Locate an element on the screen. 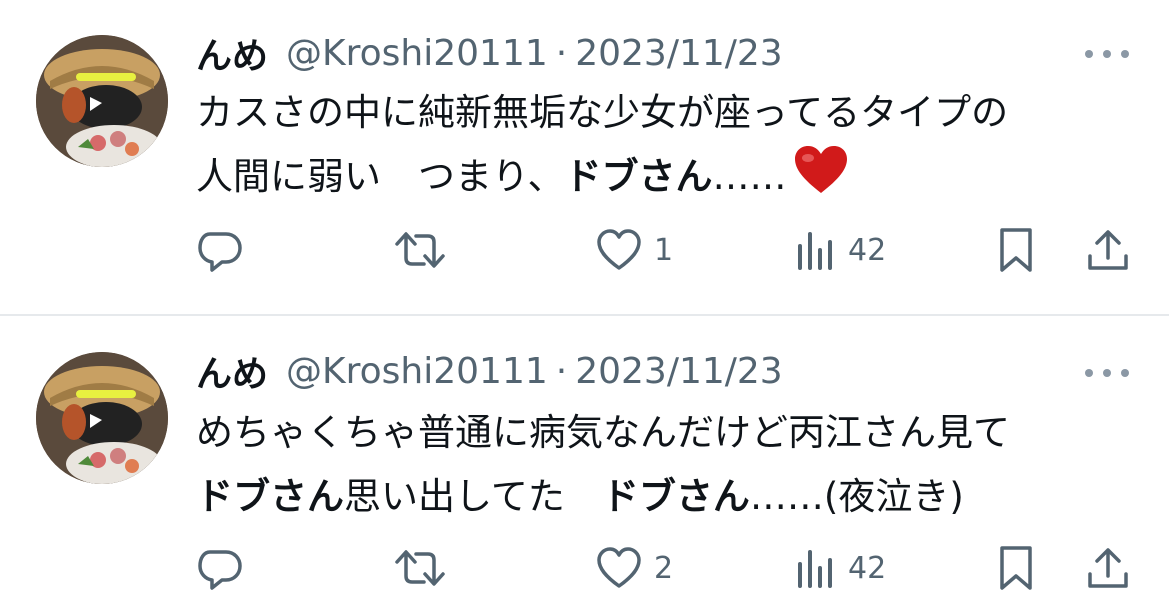  tweet-text-line: カスさの中に純新無垢な少女が座ってるタイプの is located at coordinates (668, 113).